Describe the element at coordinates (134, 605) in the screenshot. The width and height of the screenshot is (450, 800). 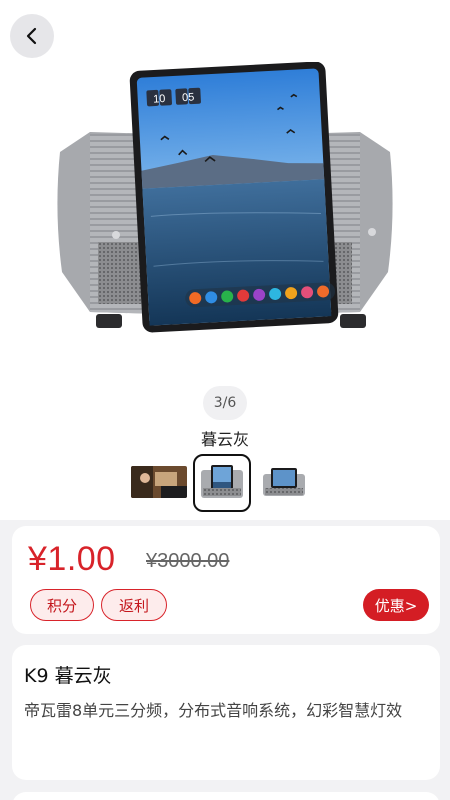
I see `rebate-tag: 返利` at that location.